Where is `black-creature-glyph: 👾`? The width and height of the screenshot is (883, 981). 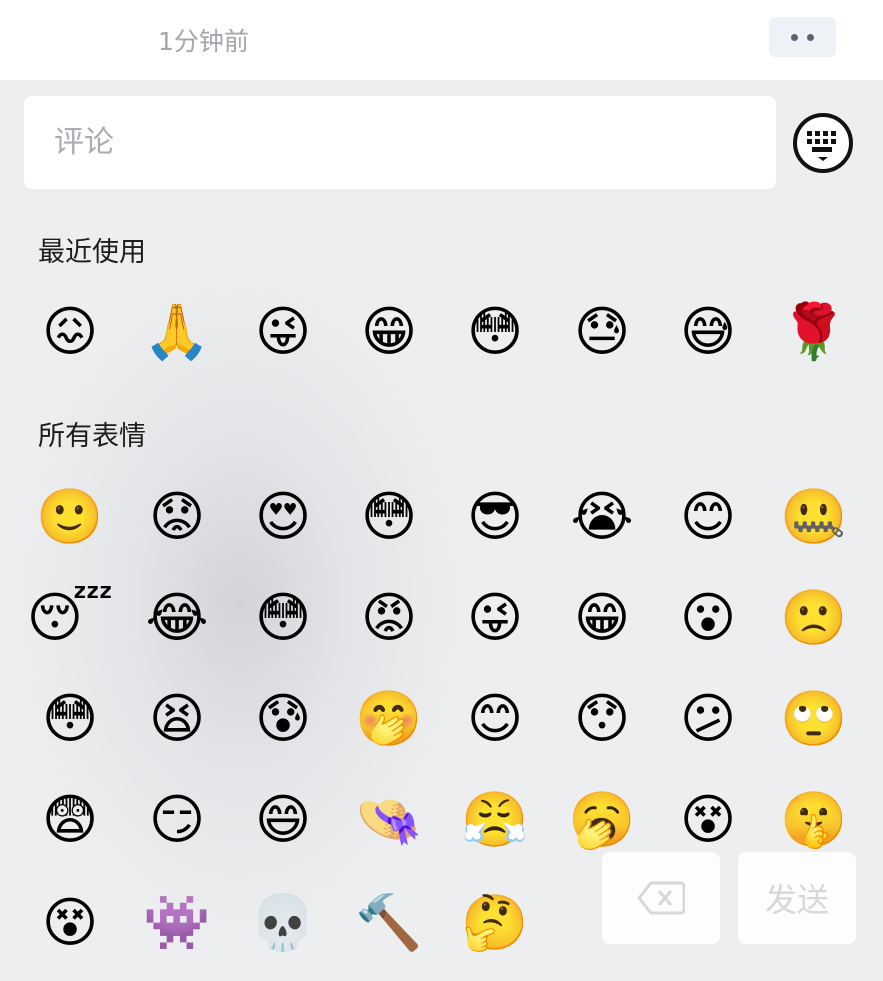
black-creature-glyph: 👾 is located at coordinates (177, 922).